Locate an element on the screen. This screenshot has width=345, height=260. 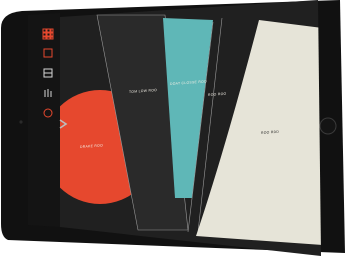
circle-icon is located at coordinates (48, 113).